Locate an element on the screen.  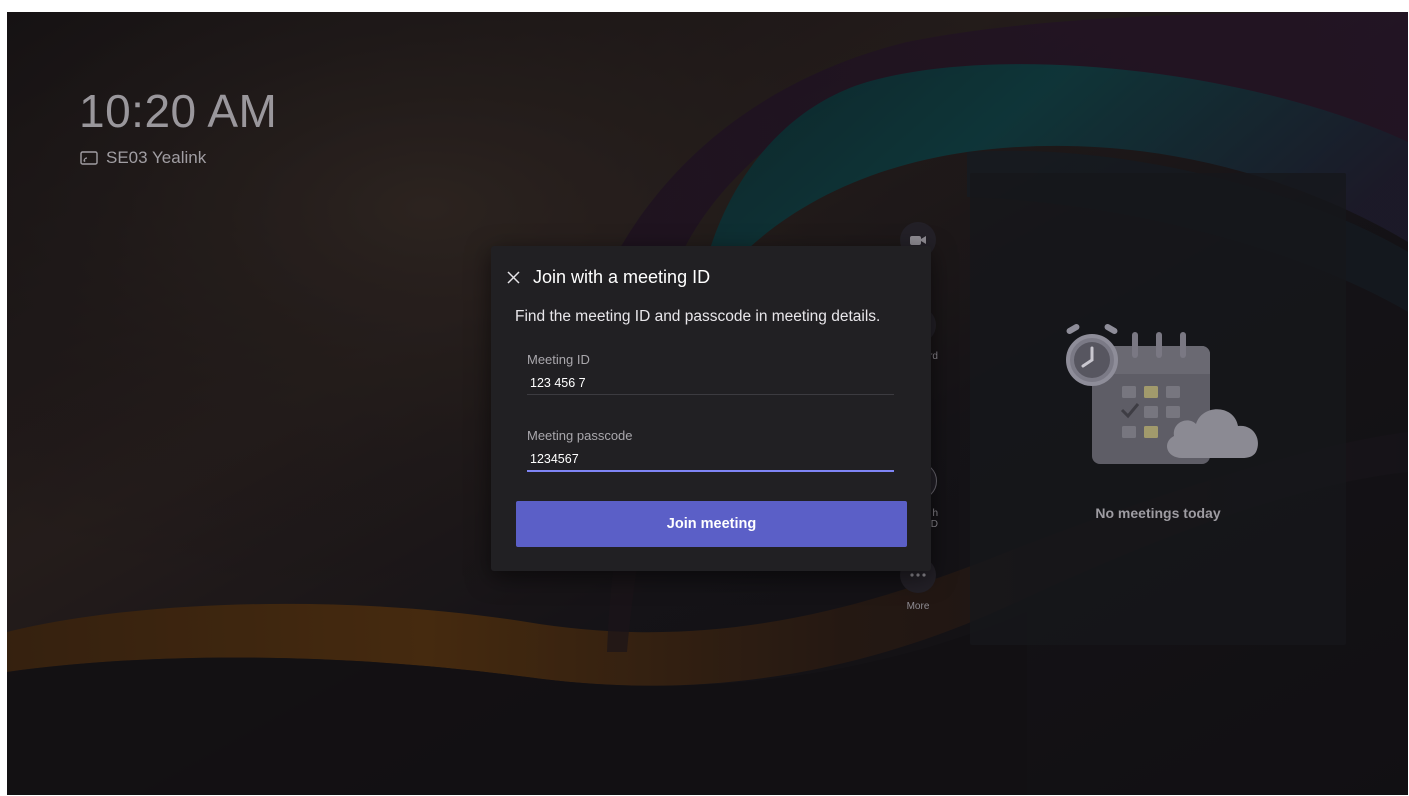
meeting-id-label: Meeting ID is located at coordinates (558, 359).